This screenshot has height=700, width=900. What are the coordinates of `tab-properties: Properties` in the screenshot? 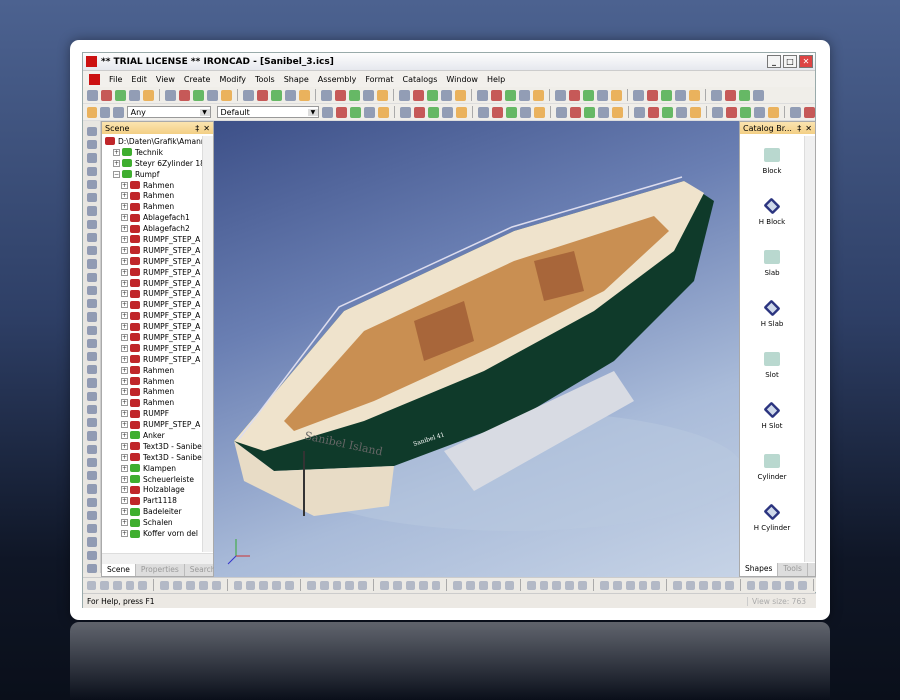 It's located at (160, 570).